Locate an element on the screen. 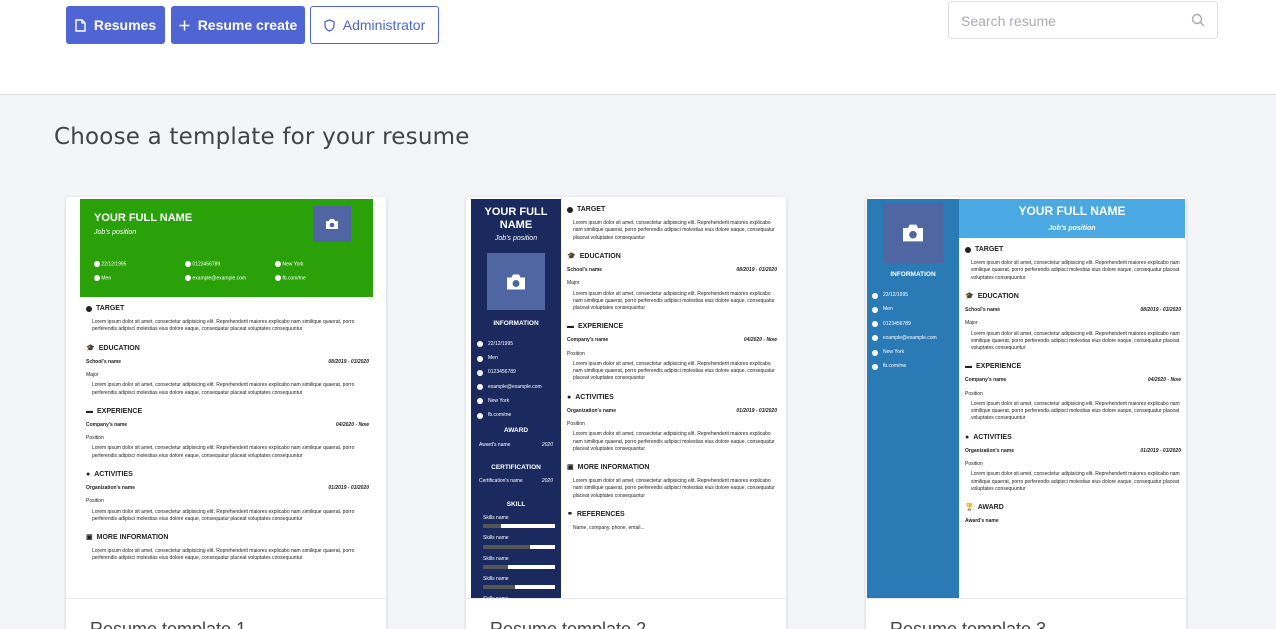 Image resolution: width=1276 pixels, height=629 pixels. administrator-button: Administrator is located at coordinates (374, 25).